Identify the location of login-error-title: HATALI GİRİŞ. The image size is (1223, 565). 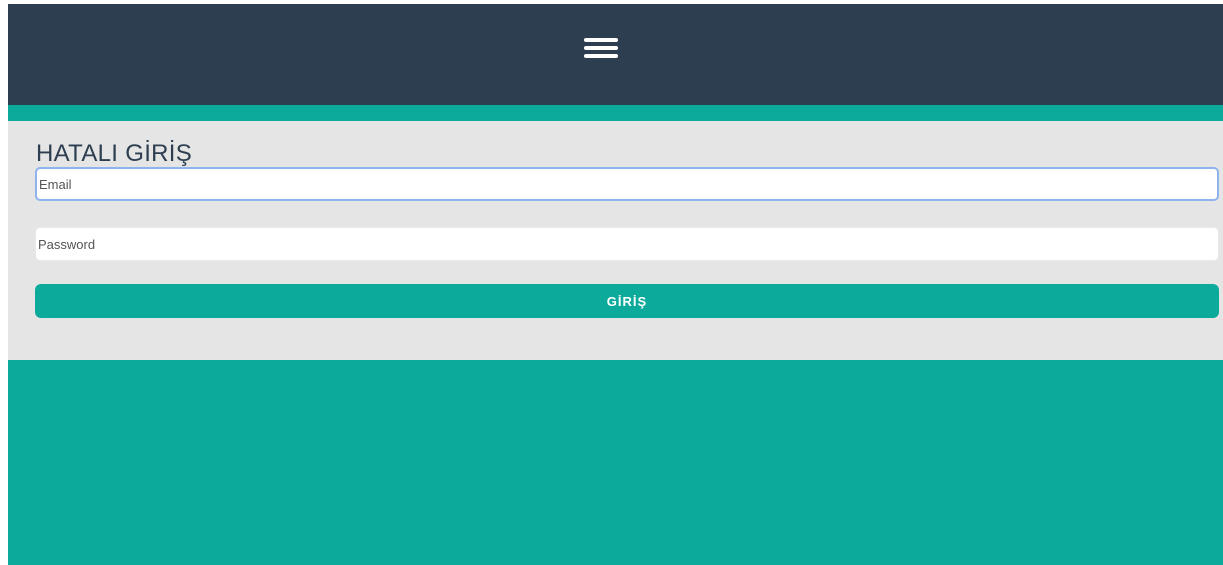
(114, 153).